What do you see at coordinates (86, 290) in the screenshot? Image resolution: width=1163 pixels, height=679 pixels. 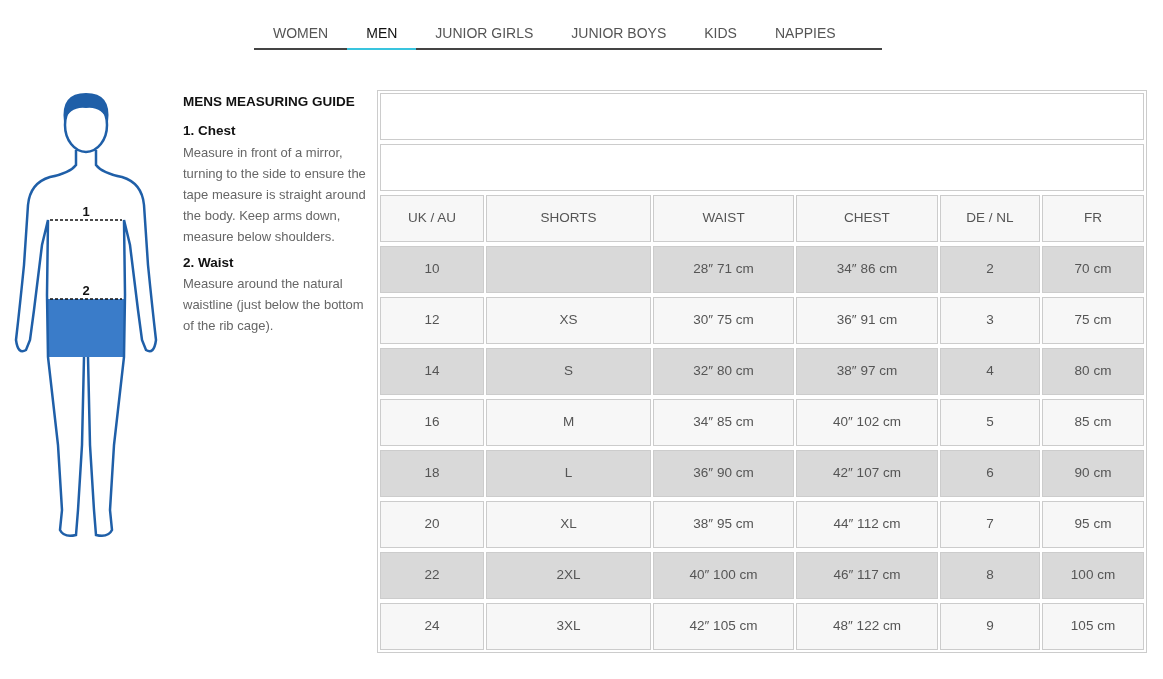 I see `measure-number: 2` at bounding box center [86, 290].